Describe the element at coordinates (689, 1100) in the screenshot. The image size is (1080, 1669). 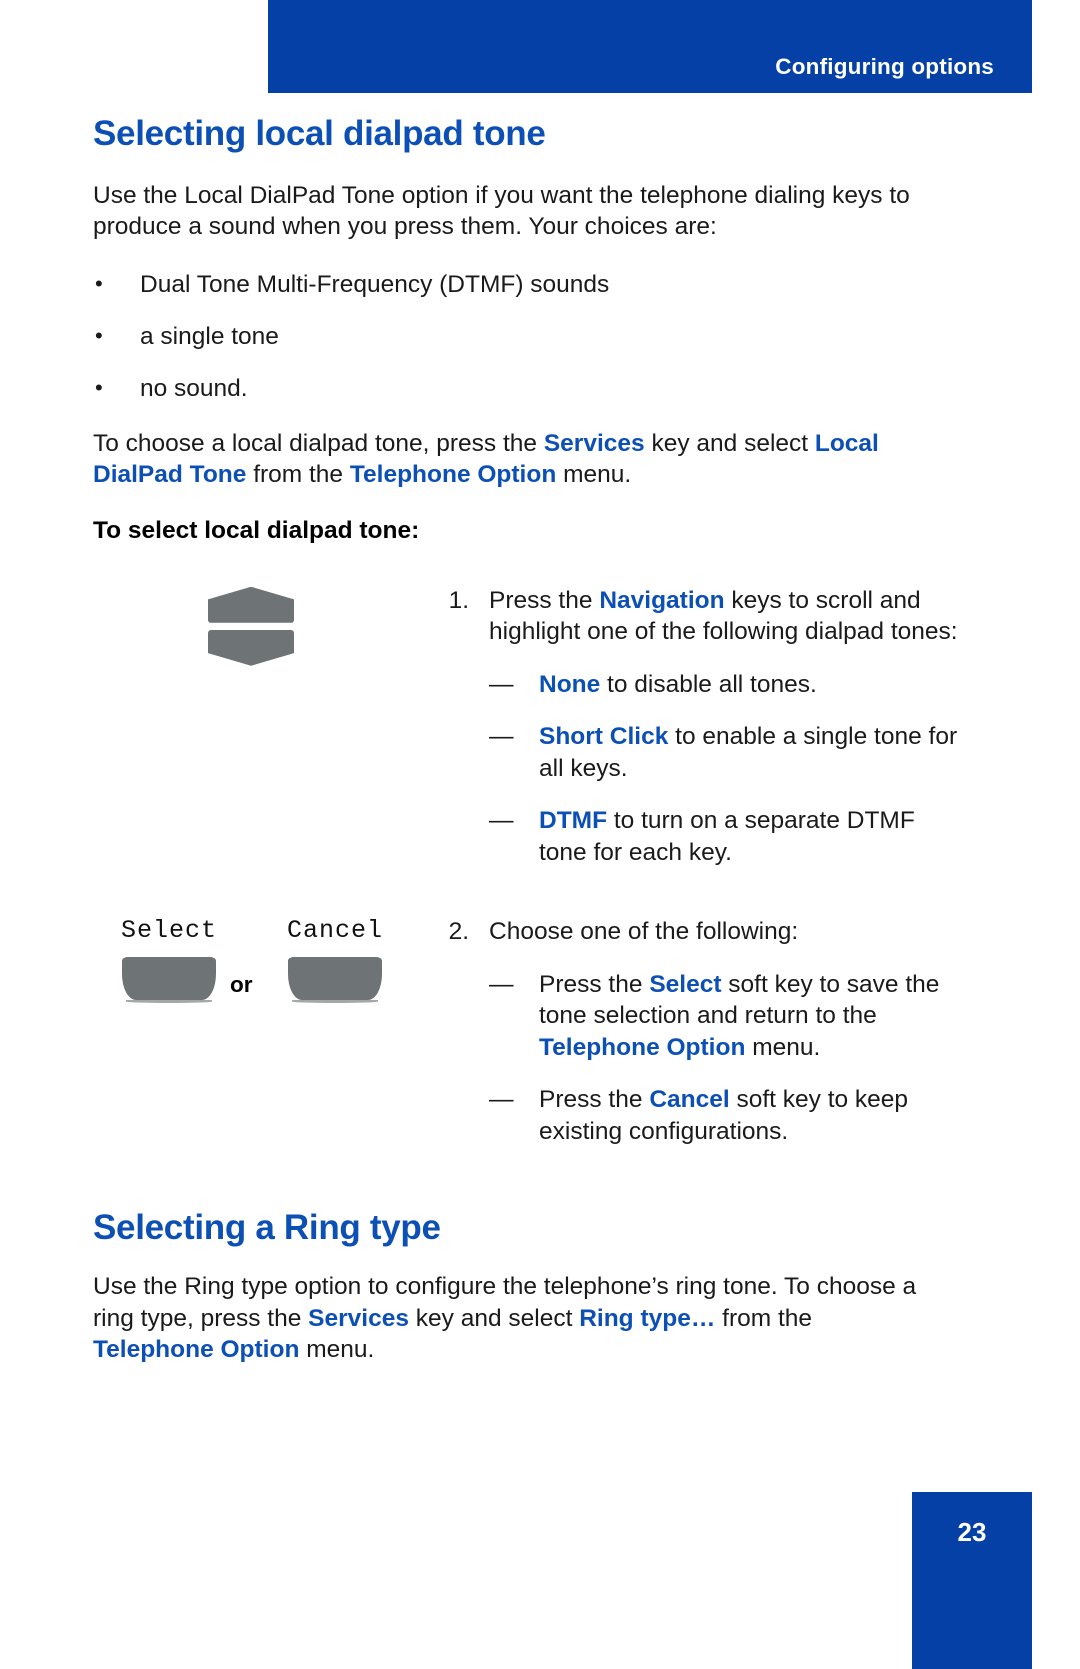
I see `cancel-term: Cancel` at that location.